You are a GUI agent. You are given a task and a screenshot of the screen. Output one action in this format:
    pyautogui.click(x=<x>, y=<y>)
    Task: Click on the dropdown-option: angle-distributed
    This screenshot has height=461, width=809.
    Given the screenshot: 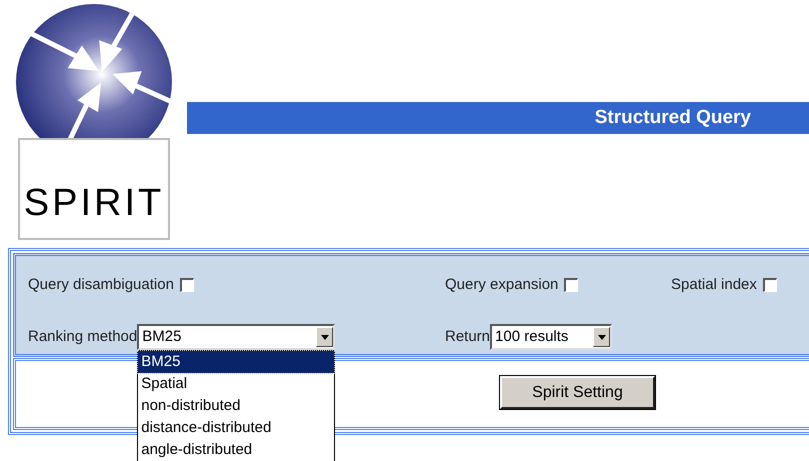 What is the action you would take?
    pyautogui.click(x=236, y=450)
    